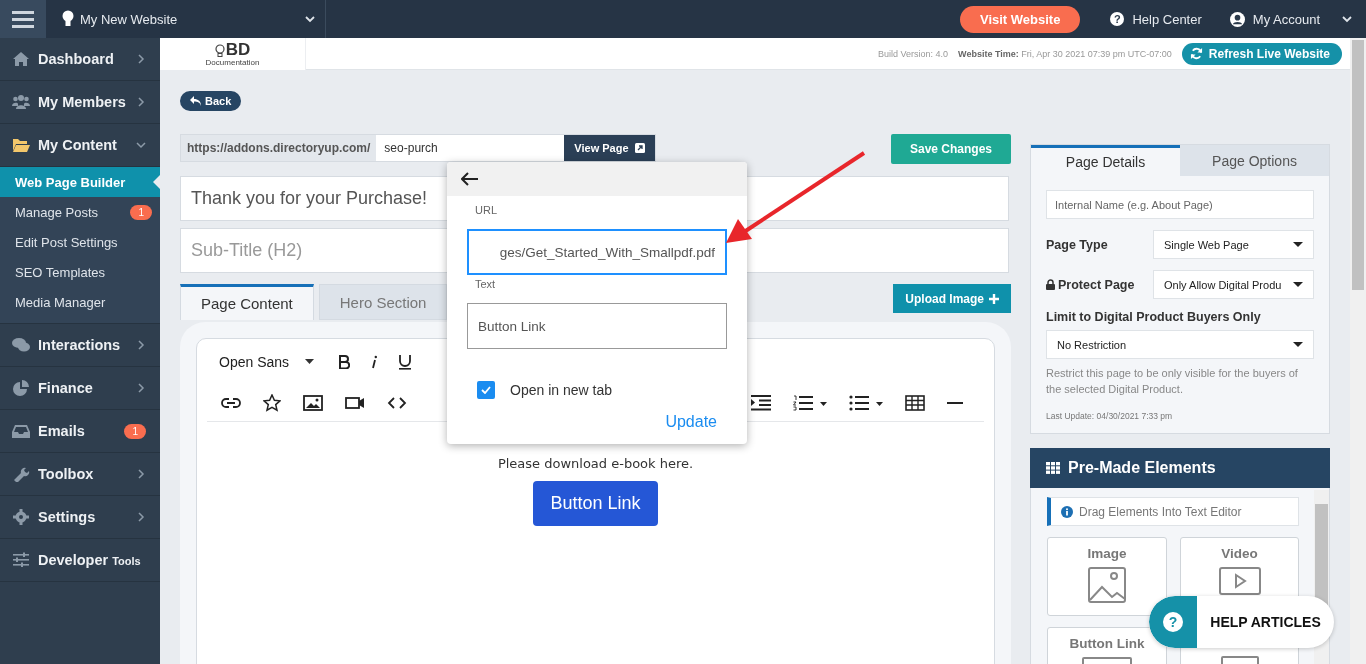 Image resolution: width=1366 pixels, height=664 pixels. Describe the element at coordinates (66, 388) in the screenshot. I see `sidebar-label: Finance` at that location.